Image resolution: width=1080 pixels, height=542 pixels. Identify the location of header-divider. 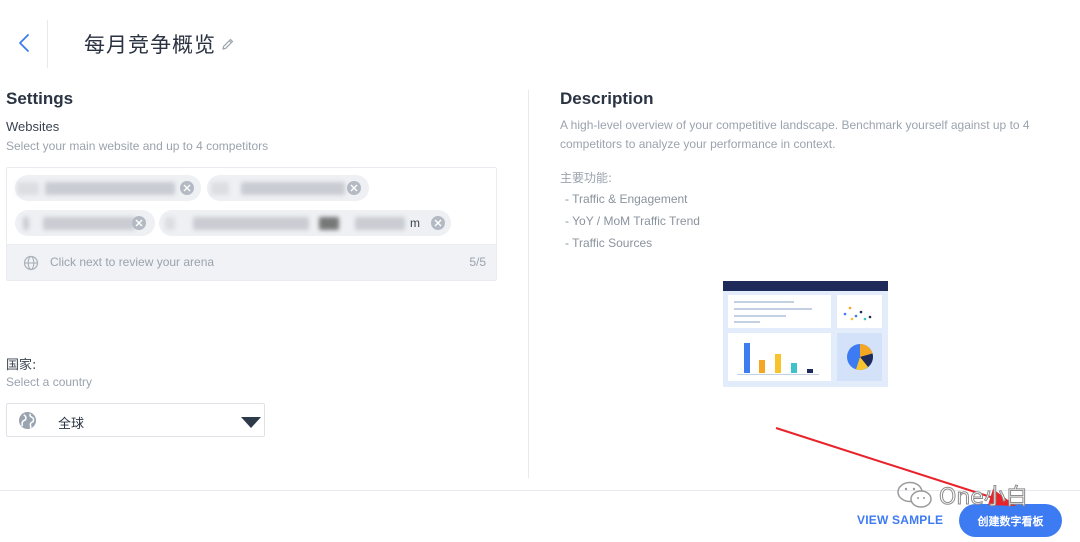
(47, 44).